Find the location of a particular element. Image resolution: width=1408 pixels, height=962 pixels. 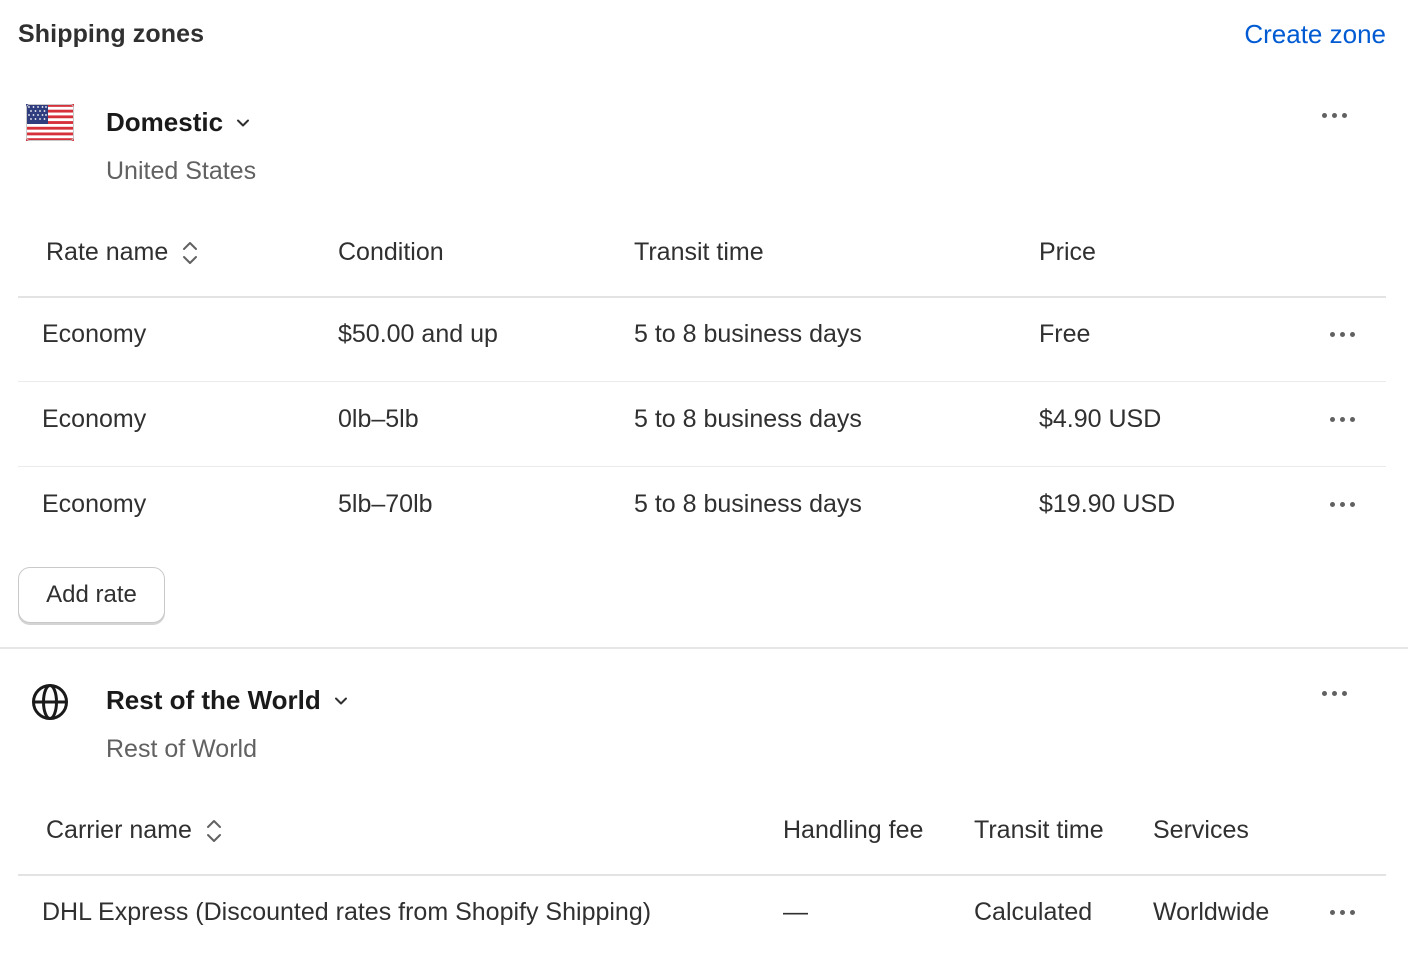

column-header-handling-fee: Handling fee is located at coordinates (853, 830).